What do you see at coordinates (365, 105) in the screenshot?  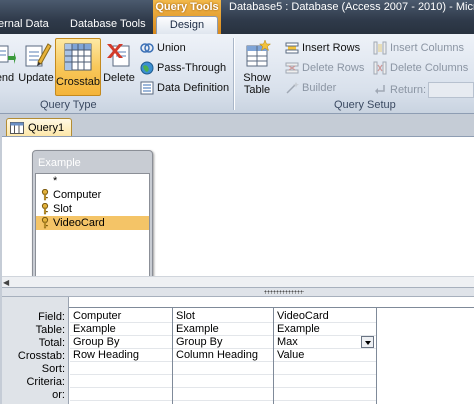 I see `query-setup-group-label: Query Setup` at bounding box center [365, 105].